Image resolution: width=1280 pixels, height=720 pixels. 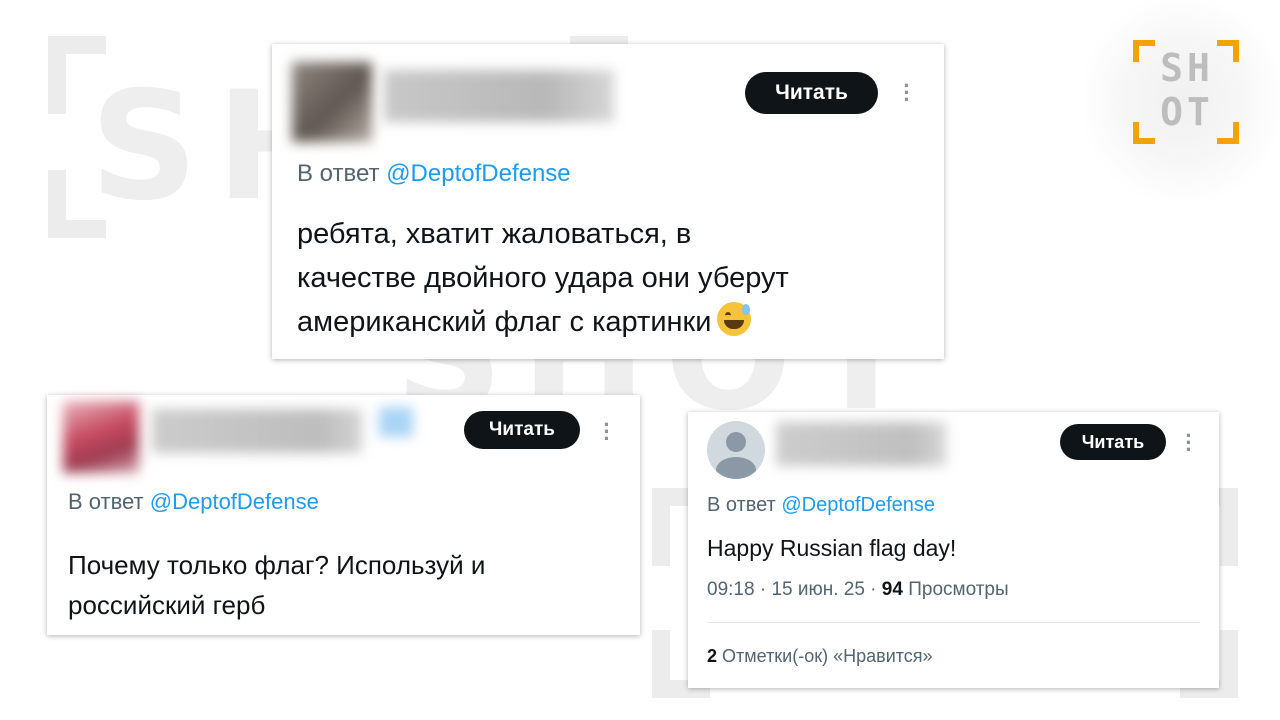 I want to click on logo-text-bottom: OT, so click(x=1187, y=112).